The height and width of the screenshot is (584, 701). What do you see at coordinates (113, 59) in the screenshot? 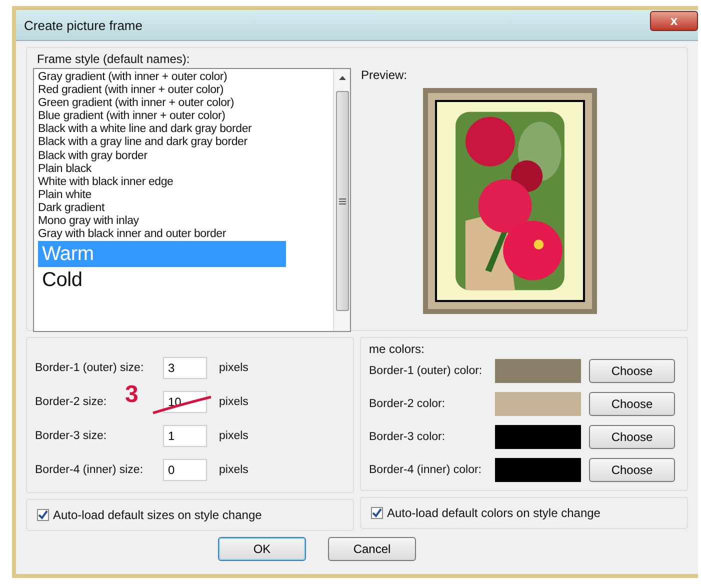
I see `group-label: Frame style (default names):` at bounding box center [113, 59].